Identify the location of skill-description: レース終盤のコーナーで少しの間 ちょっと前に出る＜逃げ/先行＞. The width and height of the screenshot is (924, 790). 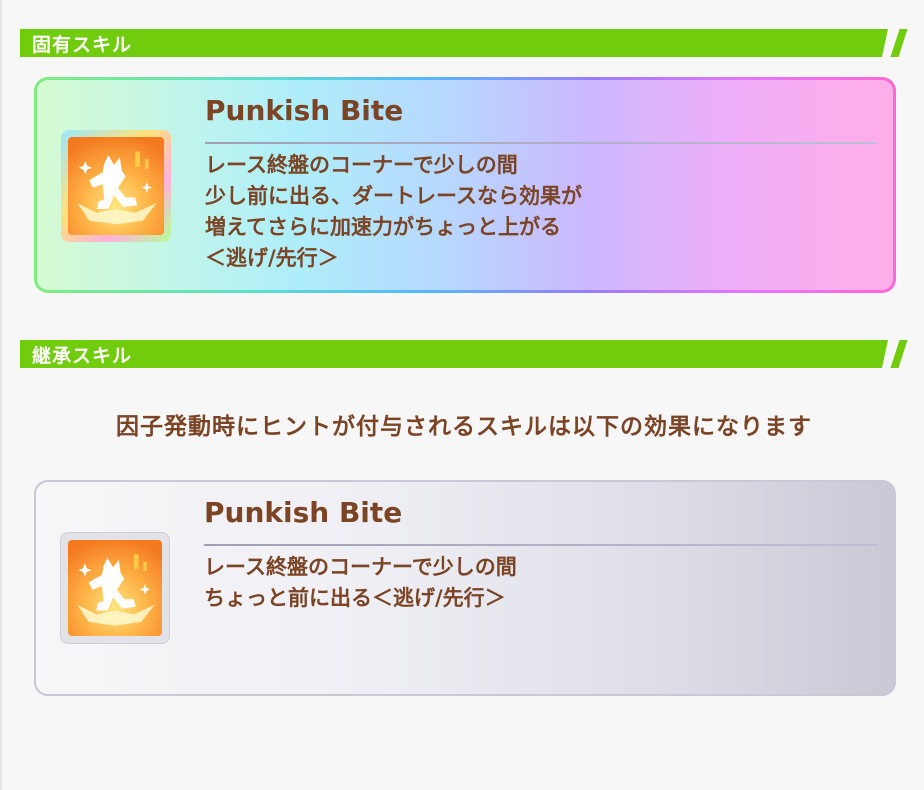
(360, 583).